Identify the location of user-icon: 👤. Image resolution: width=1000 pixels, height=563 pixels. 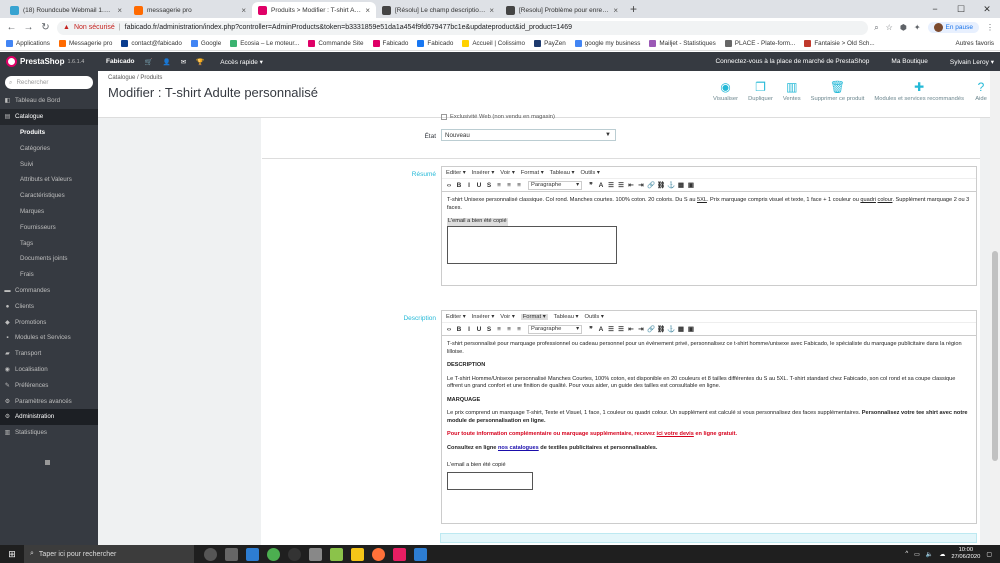
(167, 62).